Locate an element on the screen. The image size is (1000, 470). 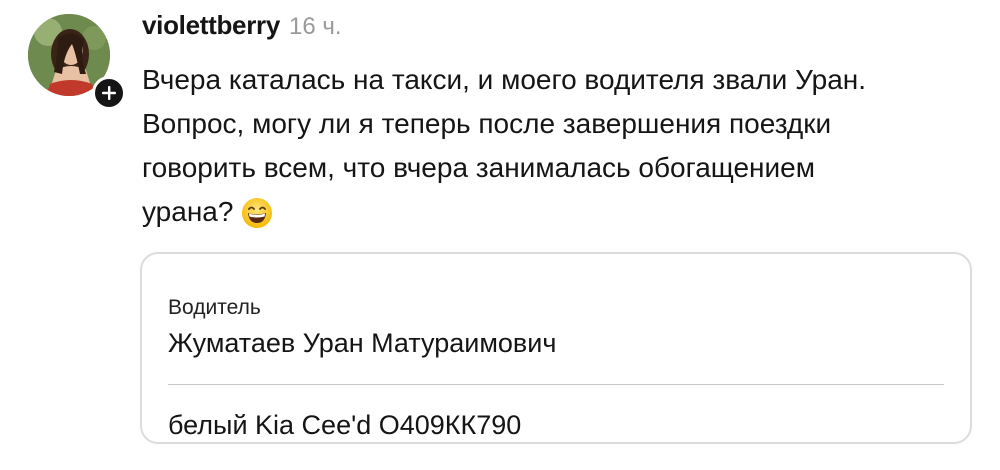
comment-header: violettberry 16 ч. is located at coordinates (242, 28).